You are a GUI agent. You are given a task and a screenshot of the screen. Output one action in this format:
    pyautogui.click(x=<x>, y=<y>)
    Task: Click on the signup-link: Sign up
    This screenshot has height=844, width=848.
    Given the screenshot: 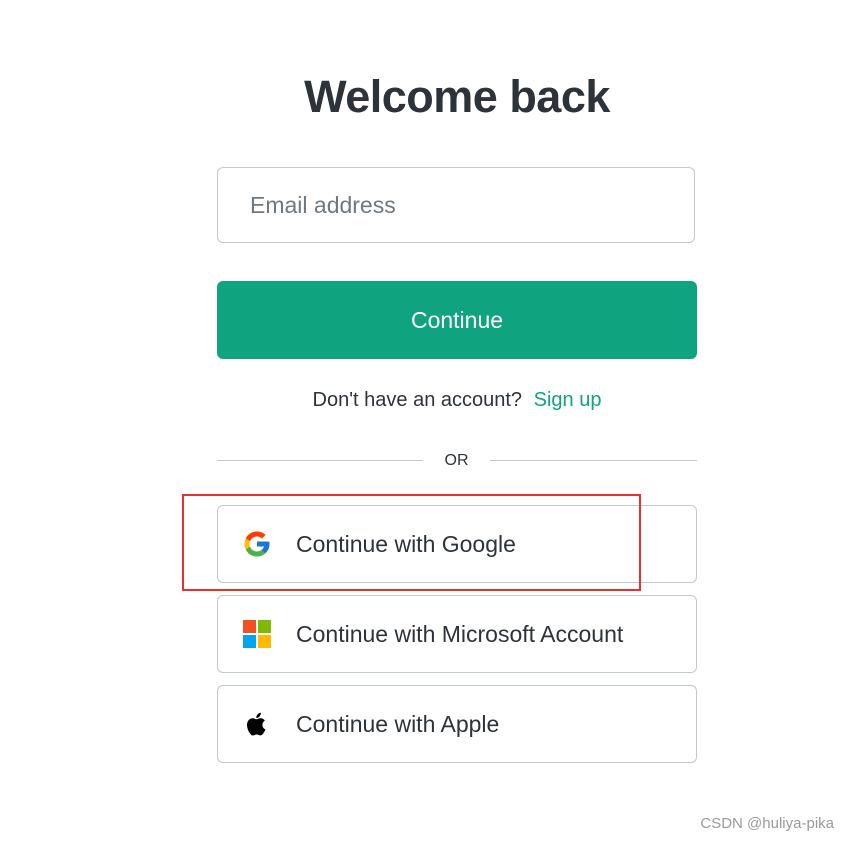 What is the action you would take?
    pyautogui.click(x=568, y=400)
    